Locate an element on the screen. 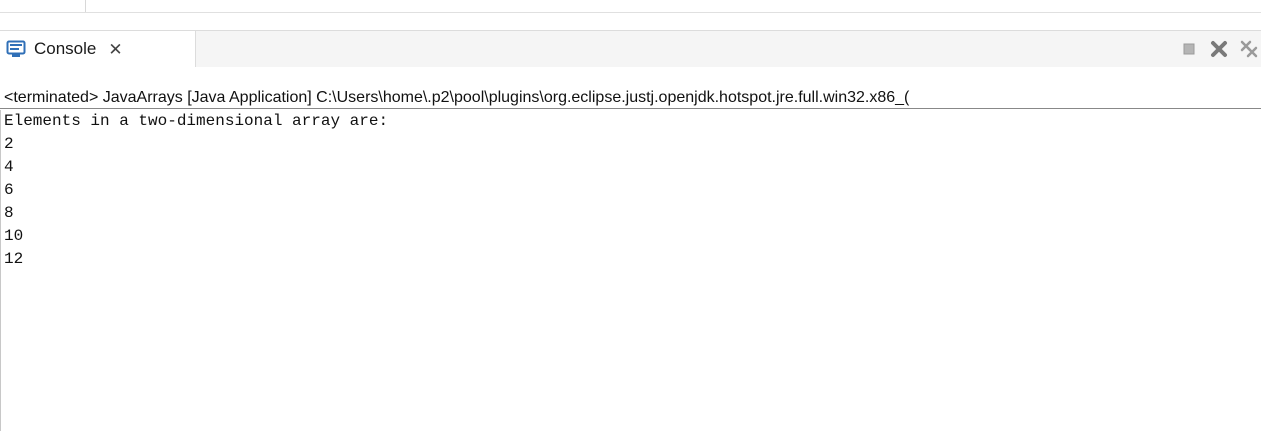 The height and width of the screenshot is (431, 1261). console-line: 10 is located at coordinates (14, 236).